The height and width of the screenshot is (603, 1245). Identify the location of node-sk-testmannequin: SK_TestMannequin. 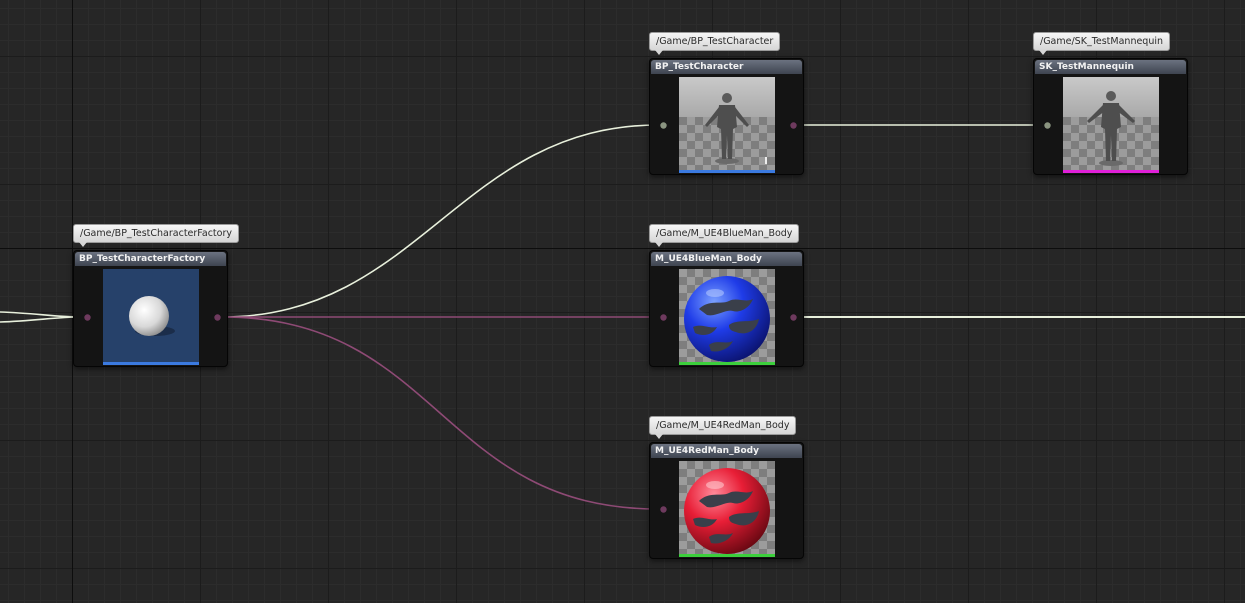
(1110, 116).